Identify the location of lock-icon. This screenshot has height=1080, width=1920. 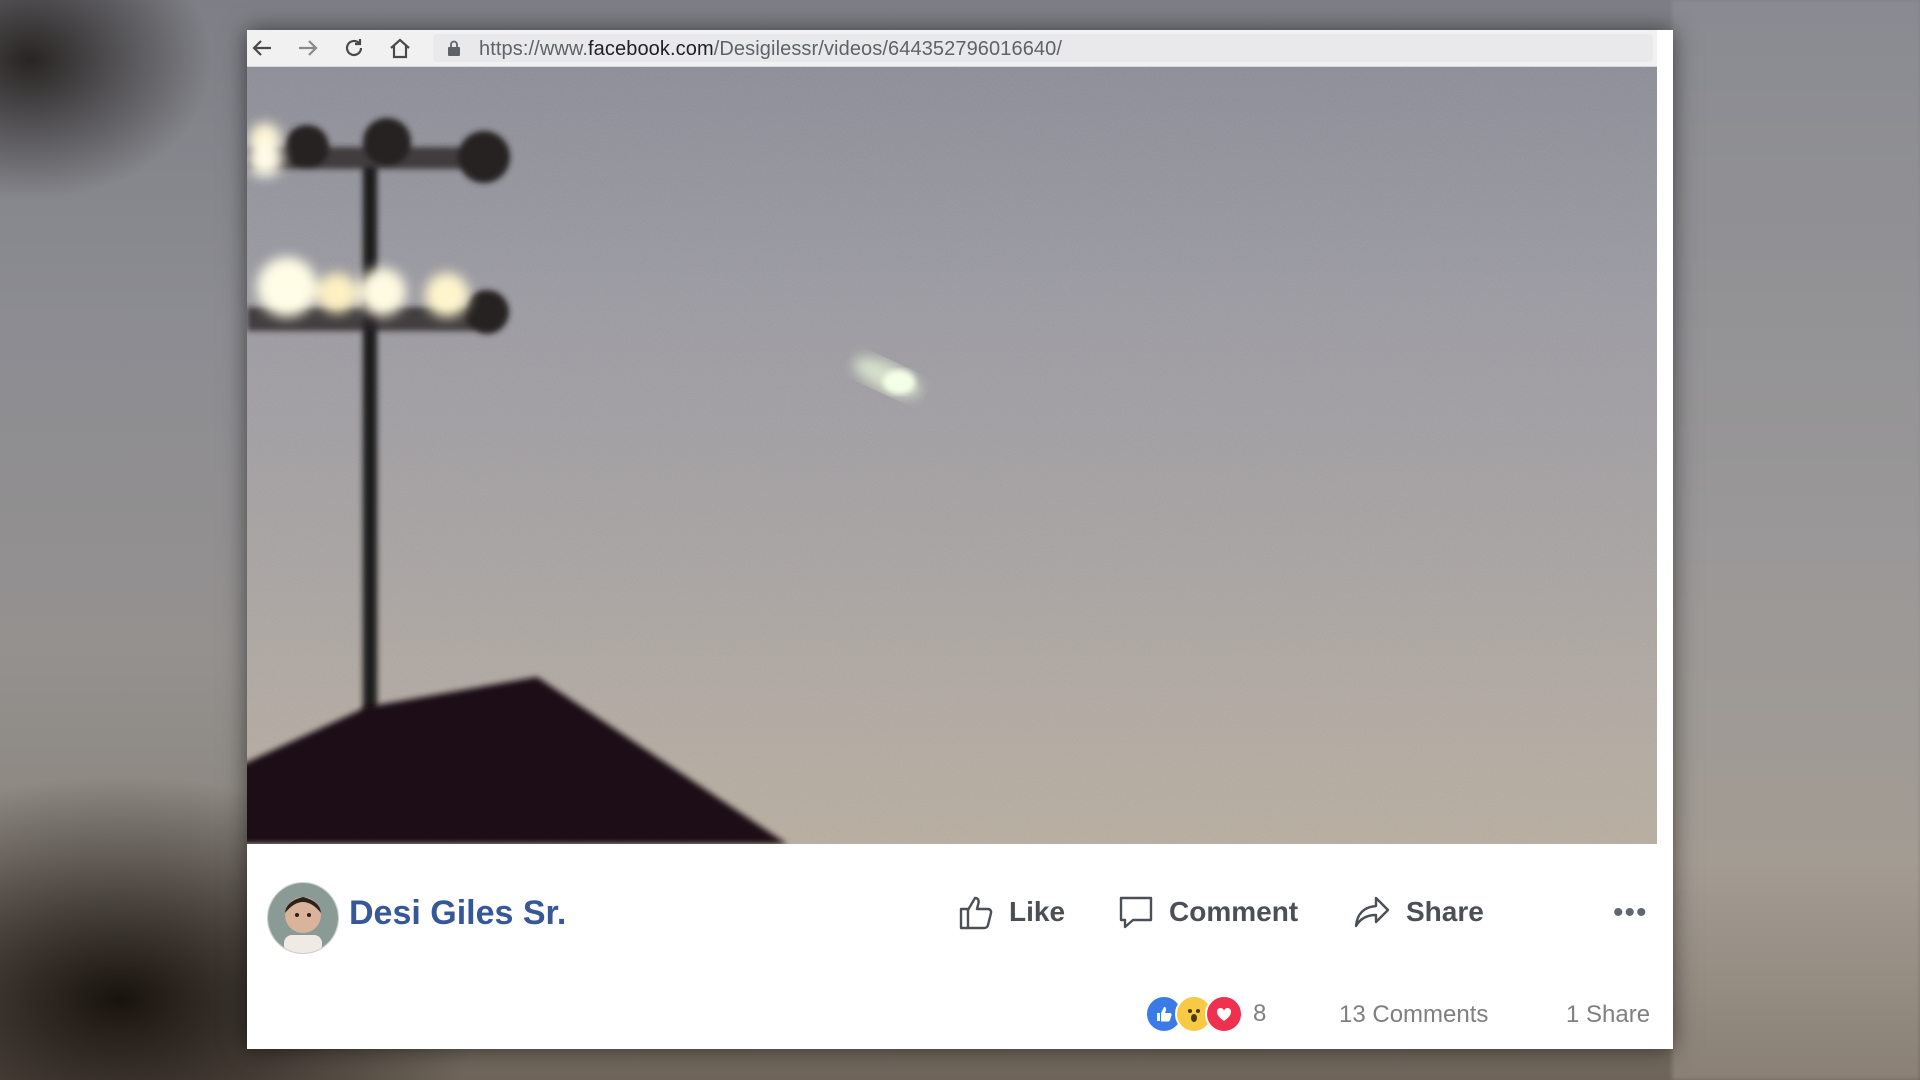
(454, 48).